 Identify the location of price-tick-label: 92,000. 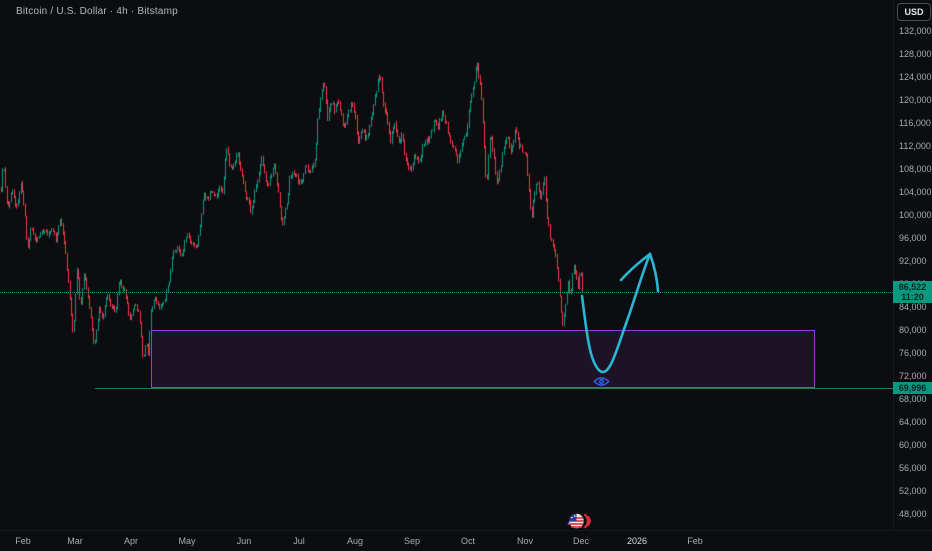
(913, 260).